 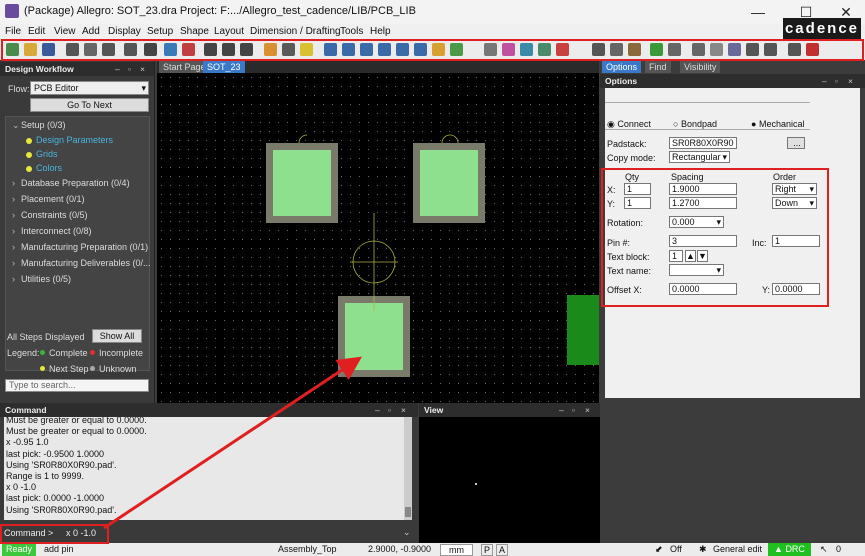 I want to click on radio-connect: ◉ Connect, so click(x=629, y=124).